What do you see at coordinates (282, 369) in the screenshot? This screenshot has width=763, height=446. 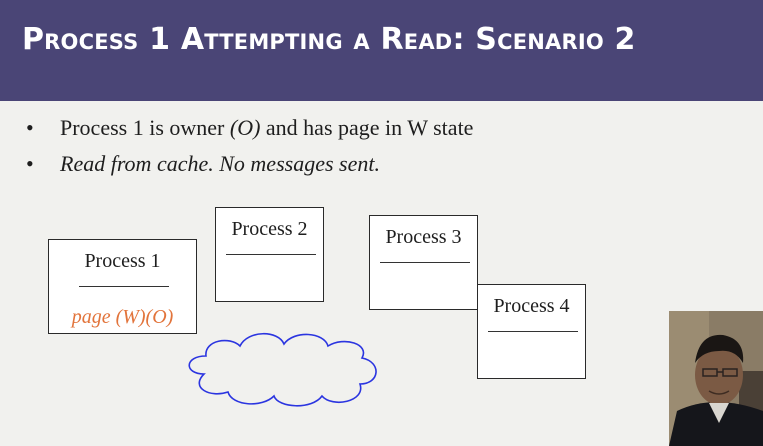 I see `cloud-icon` at bounding box center [282, 369].